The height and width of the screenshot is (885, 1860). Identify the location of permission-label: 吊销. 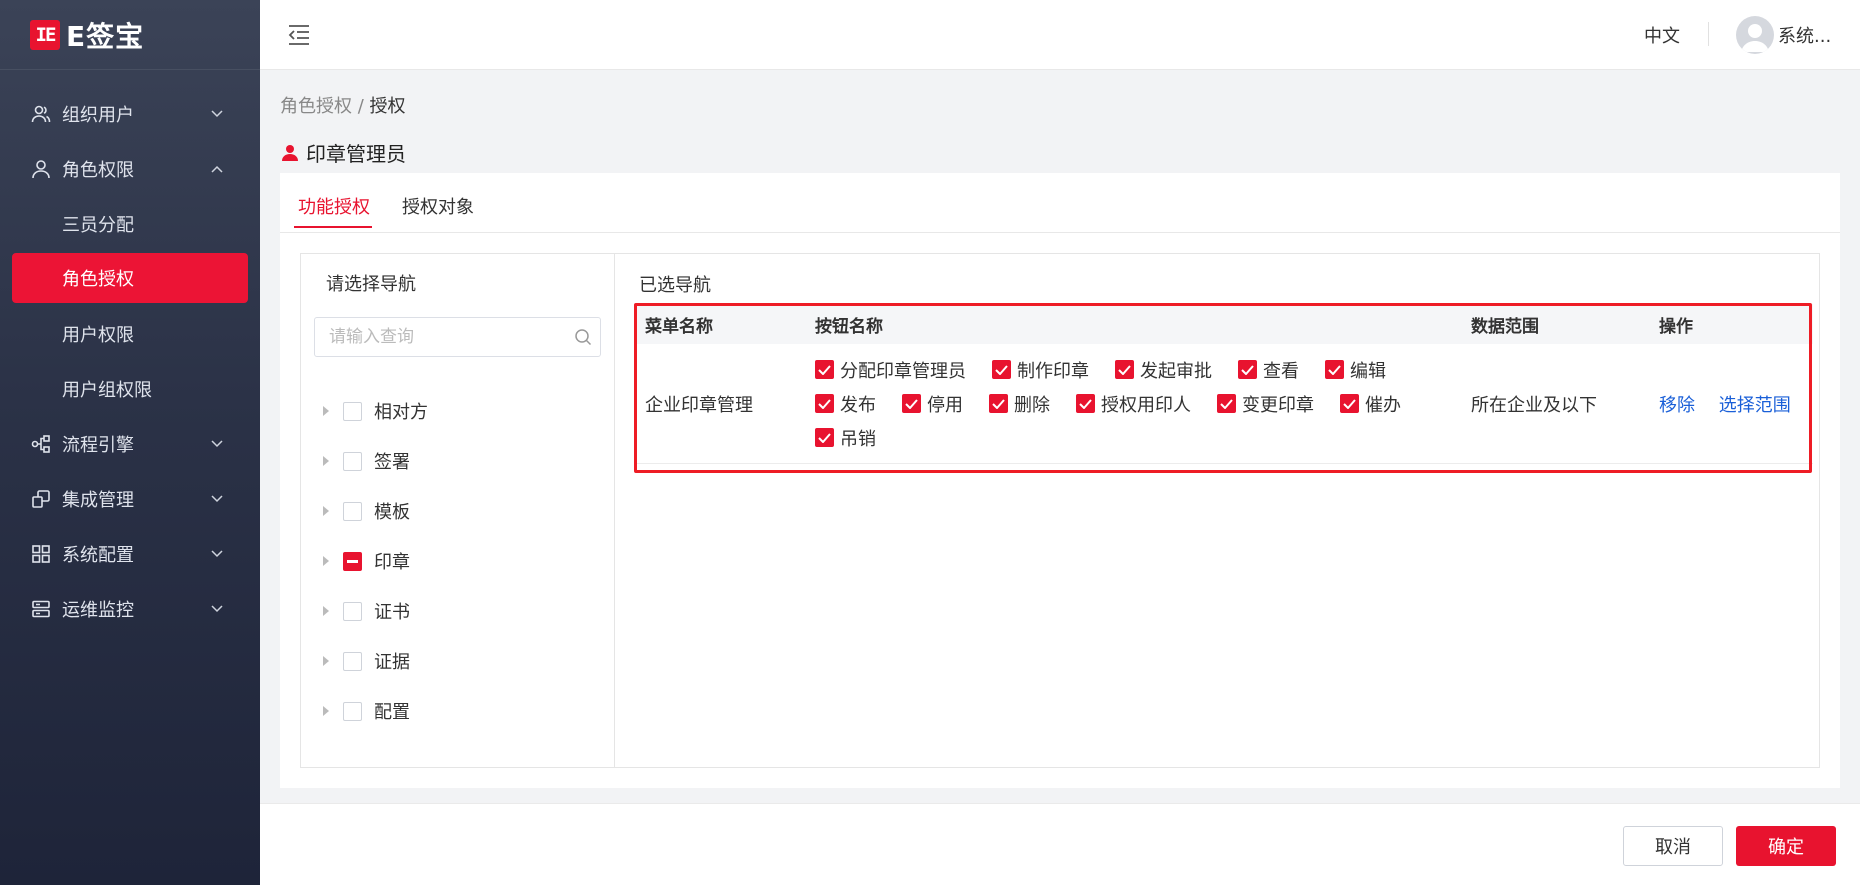
(858, 439).